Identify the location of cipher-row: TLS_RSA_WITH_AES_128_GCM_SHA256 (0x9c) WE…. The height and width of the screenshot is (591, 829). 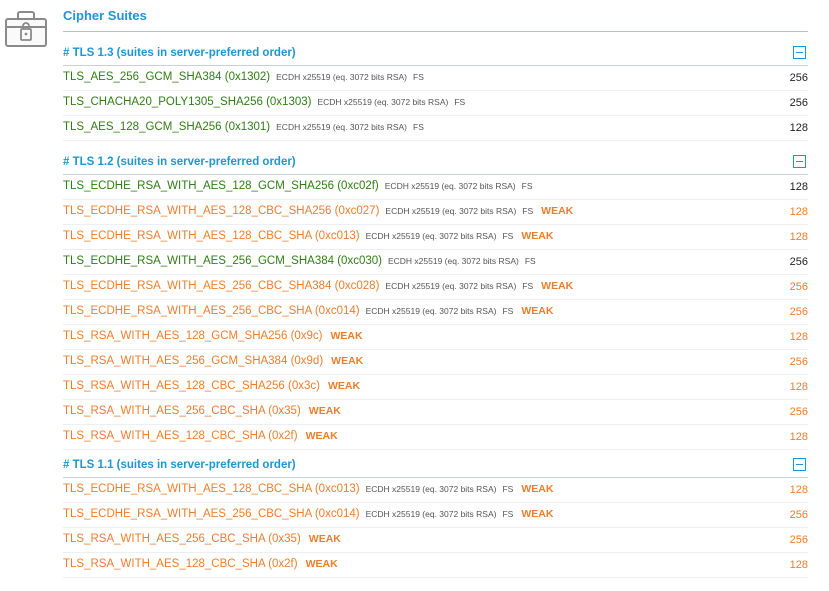
(435, 337).